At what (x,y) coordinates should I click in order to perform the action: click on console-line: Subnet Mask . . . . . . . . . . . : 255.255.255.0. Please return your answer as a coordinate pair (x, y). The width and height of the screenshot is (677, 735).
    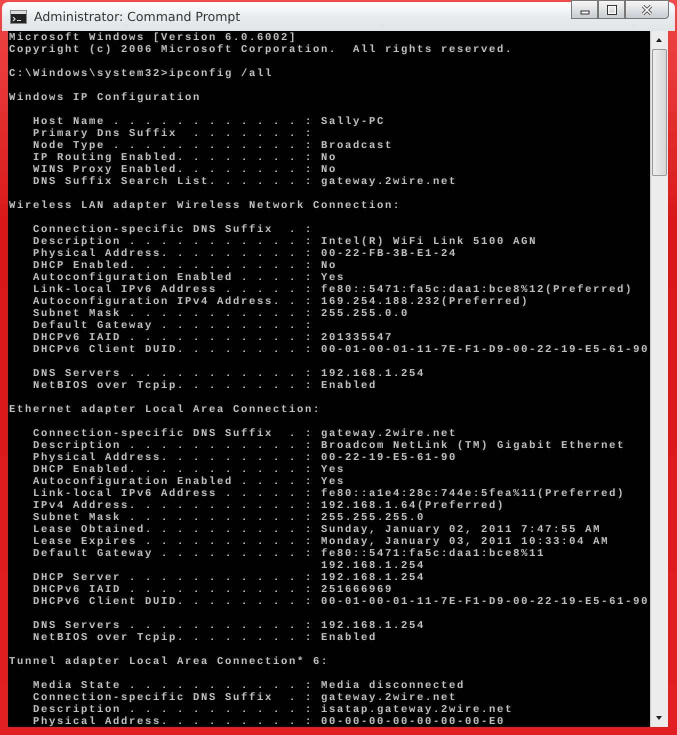
    Looking at the image, I should click on (229, 518).